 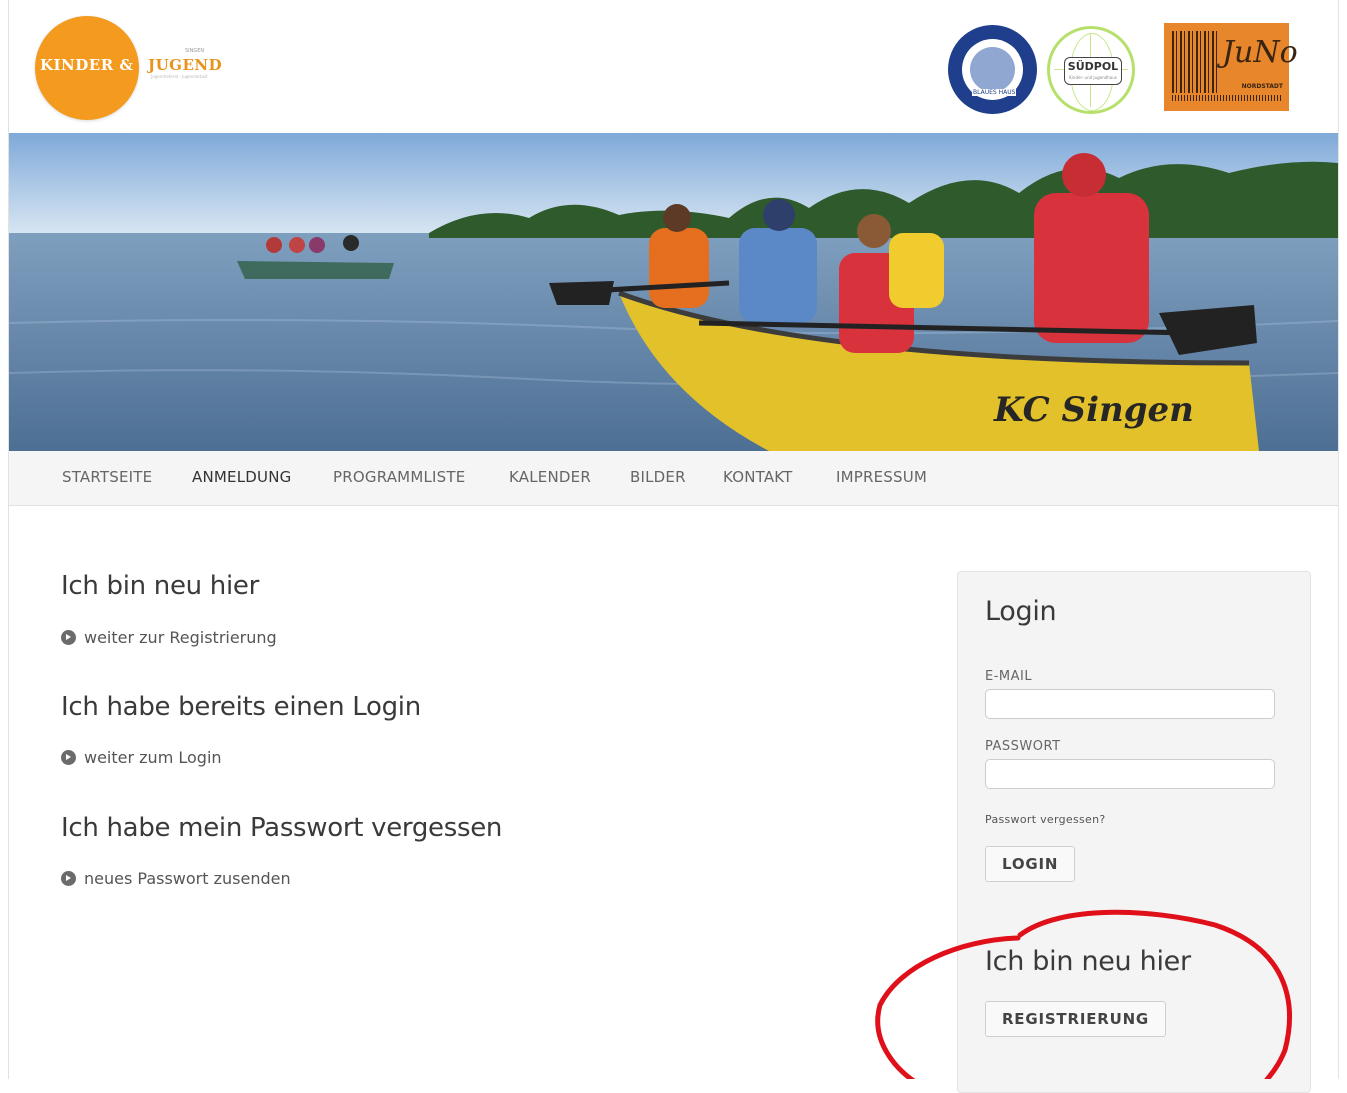 What do you see at coordinates (195, 51) in the screenshot?
I see `logo-text-small-top: SINGEN` at bounding box center [195, 51].